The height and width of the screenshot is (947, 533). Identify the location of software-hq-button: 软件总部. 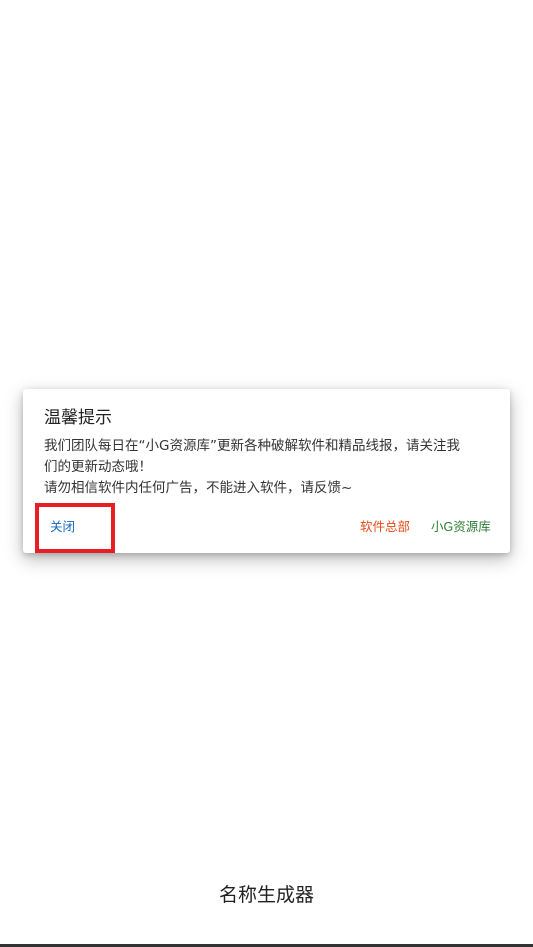
(385, 527).